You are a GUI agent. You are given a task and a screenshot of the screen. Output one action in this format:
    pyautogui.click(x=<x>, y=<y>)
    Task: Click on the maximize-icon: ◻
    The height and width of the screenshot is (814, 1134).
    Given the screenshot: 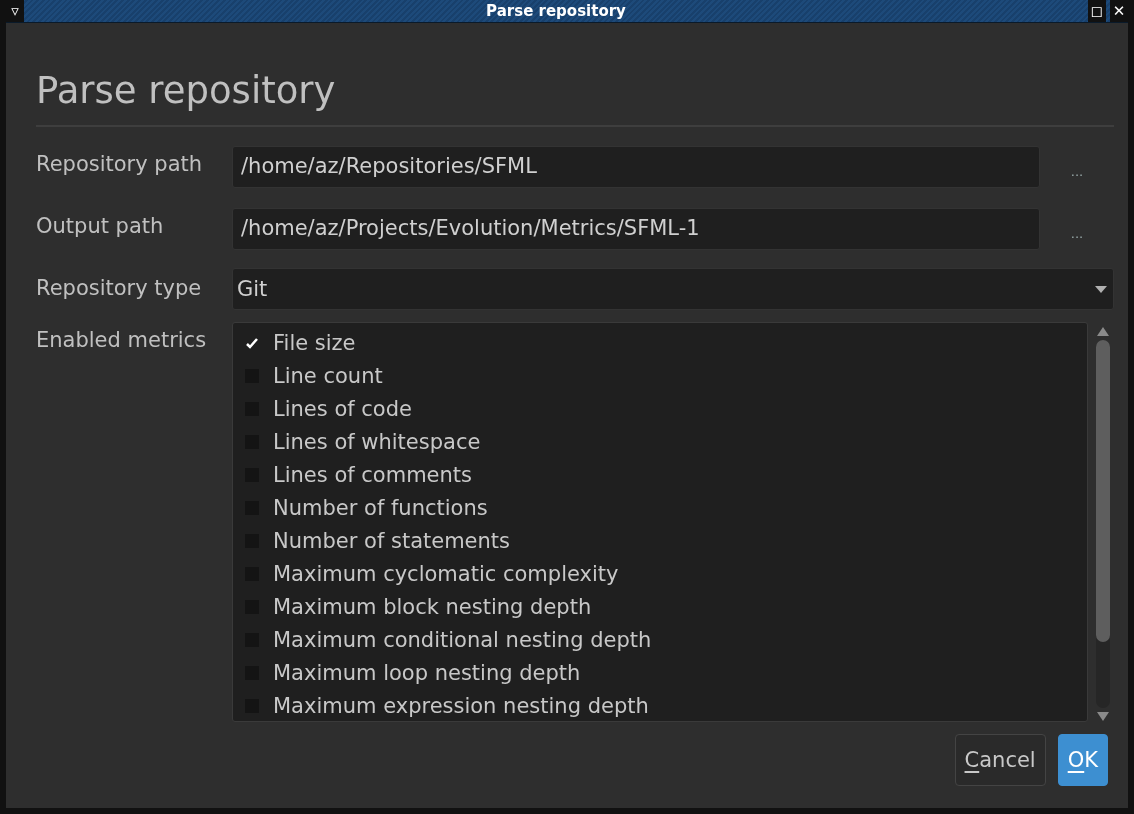 What is the action you would take?
    pyautogui.click(x=1097, y=11)
    